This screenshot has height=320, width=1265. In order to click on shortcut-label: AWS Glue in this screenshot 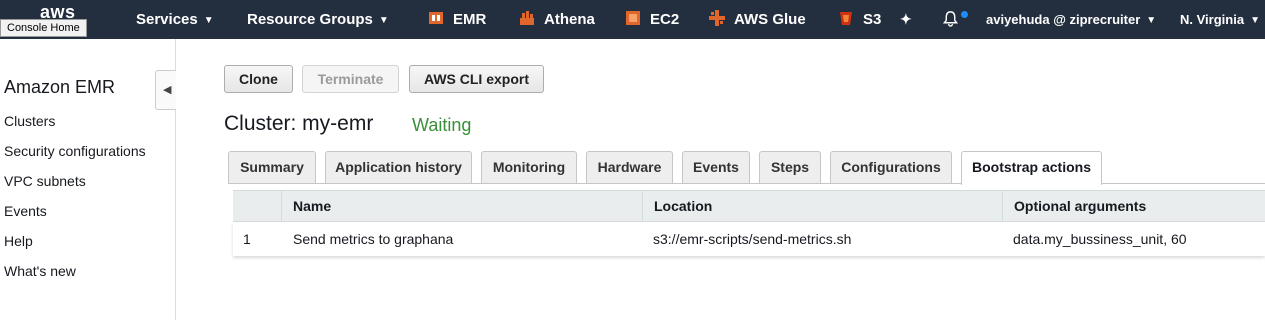, I will do `click(770, 19)`.